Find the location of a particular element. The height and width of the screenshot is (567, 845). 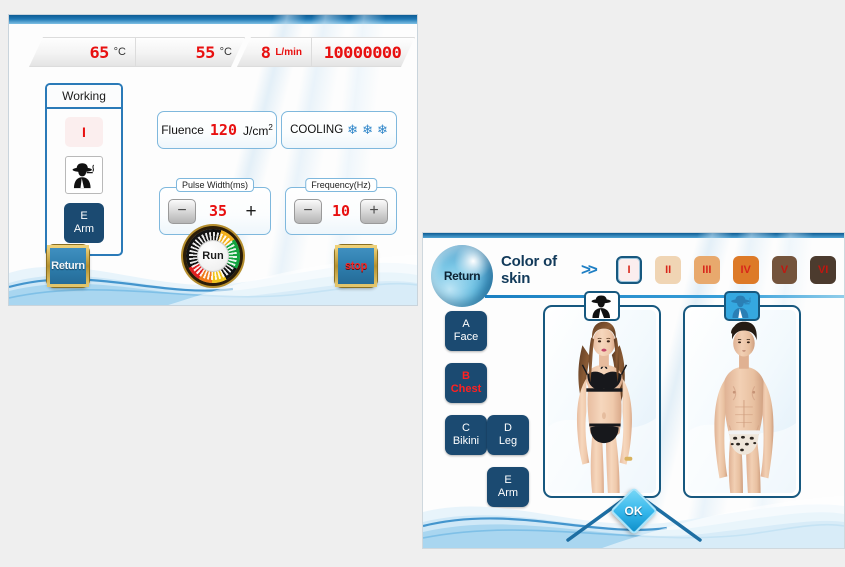

frequency-legend: Frequency(Hz) is located at coordinates (341, 185).